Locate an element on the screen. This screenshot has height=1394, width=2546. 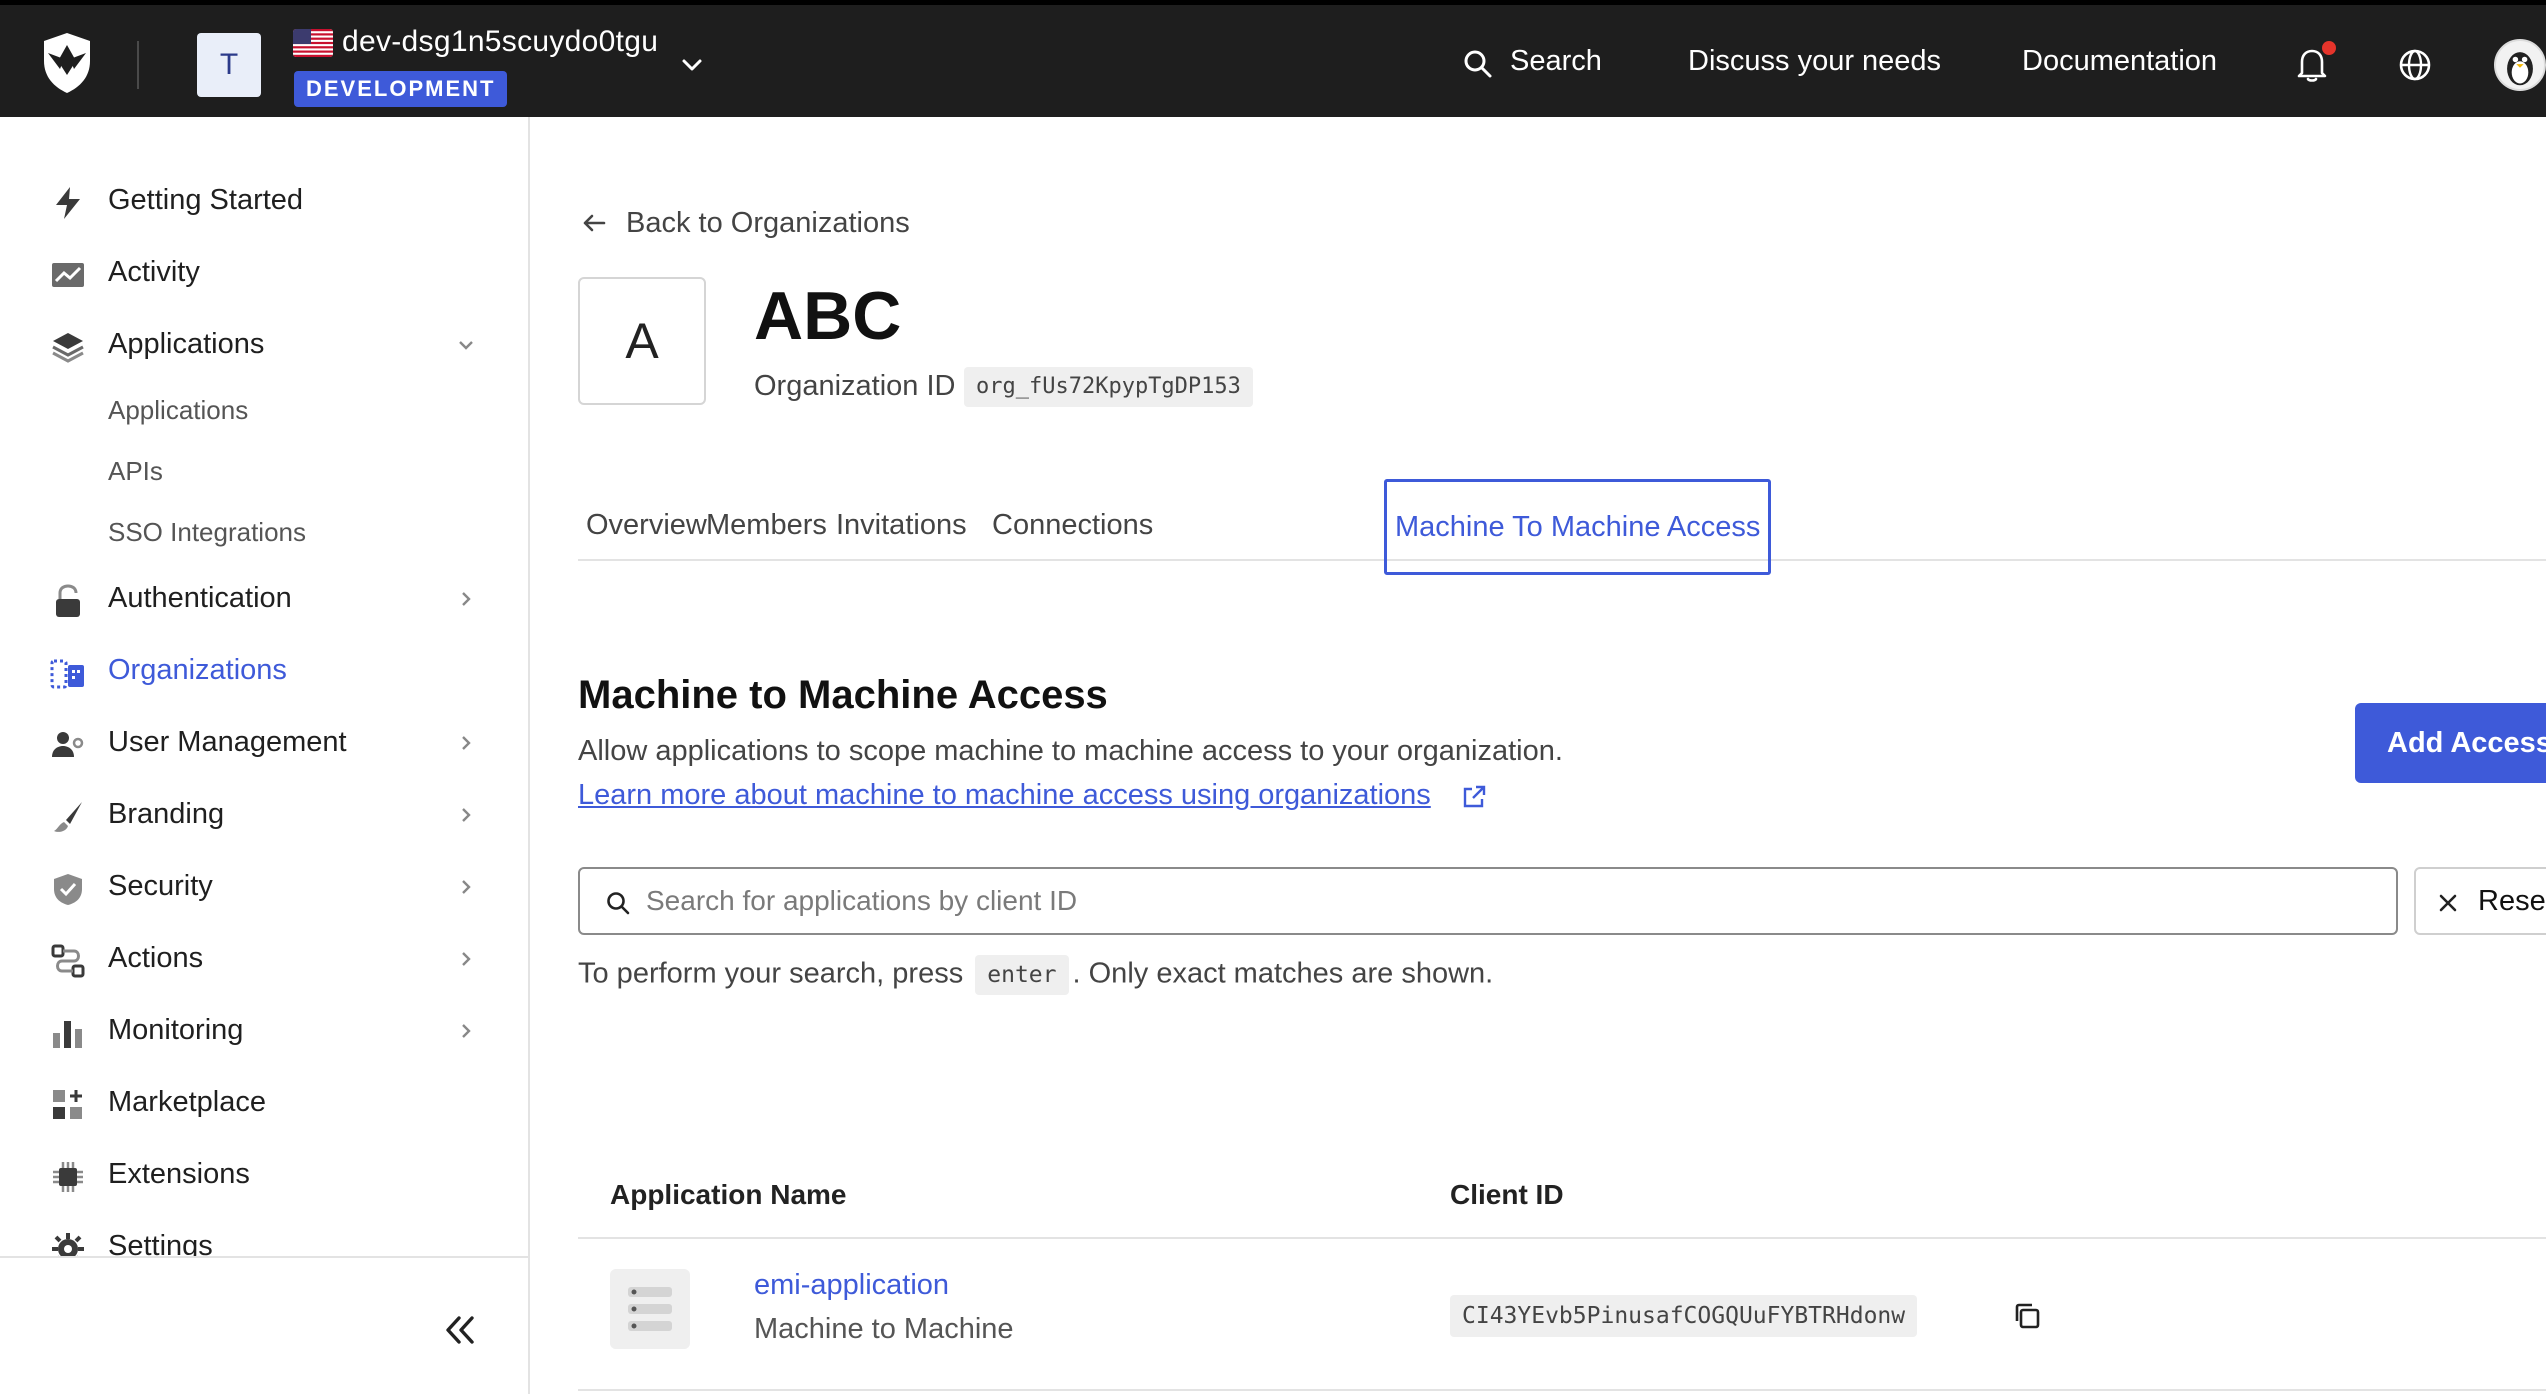
hint-text-after: . Only exact matches are shown. is located at coordinates (1283, 973).